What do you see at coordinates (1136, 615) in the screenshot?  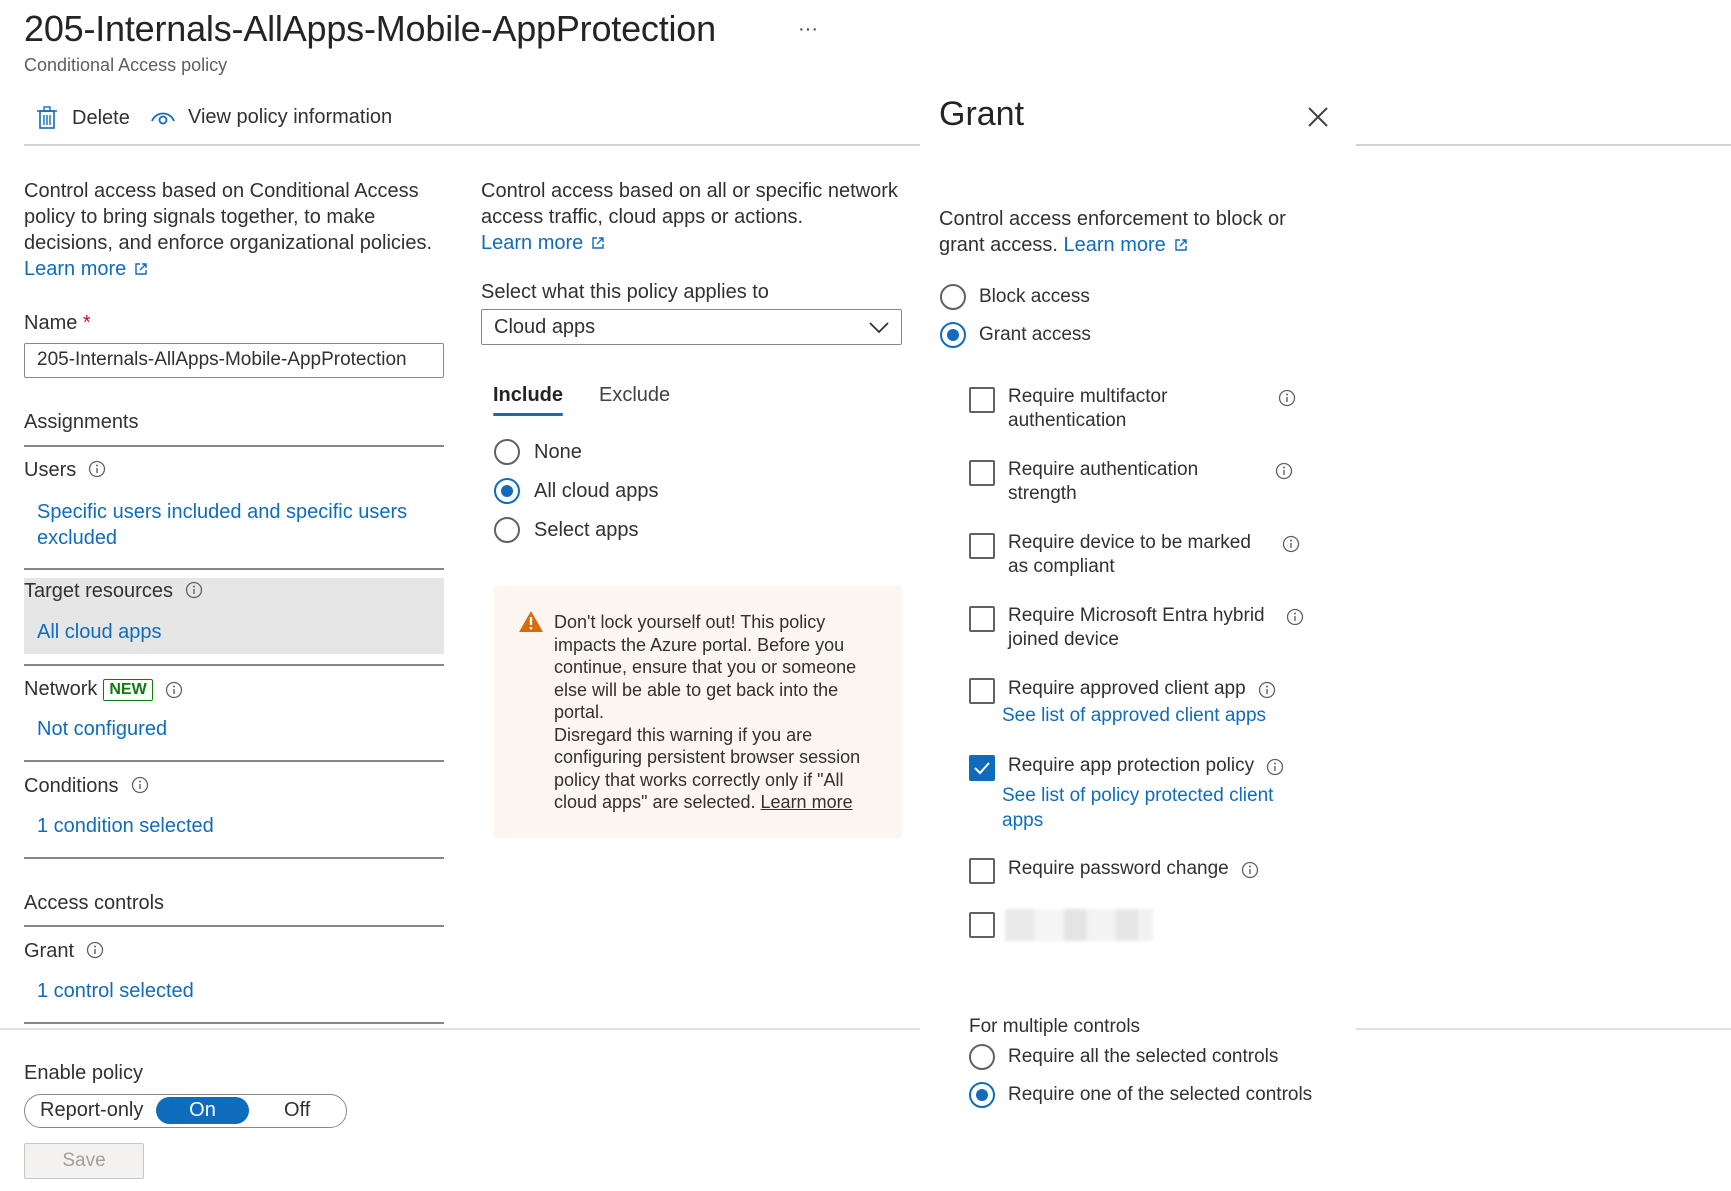 I see `control-hybrid-joined-label-1: Require Microsoft Entra hybrid` at bounding box center [1136, 615].